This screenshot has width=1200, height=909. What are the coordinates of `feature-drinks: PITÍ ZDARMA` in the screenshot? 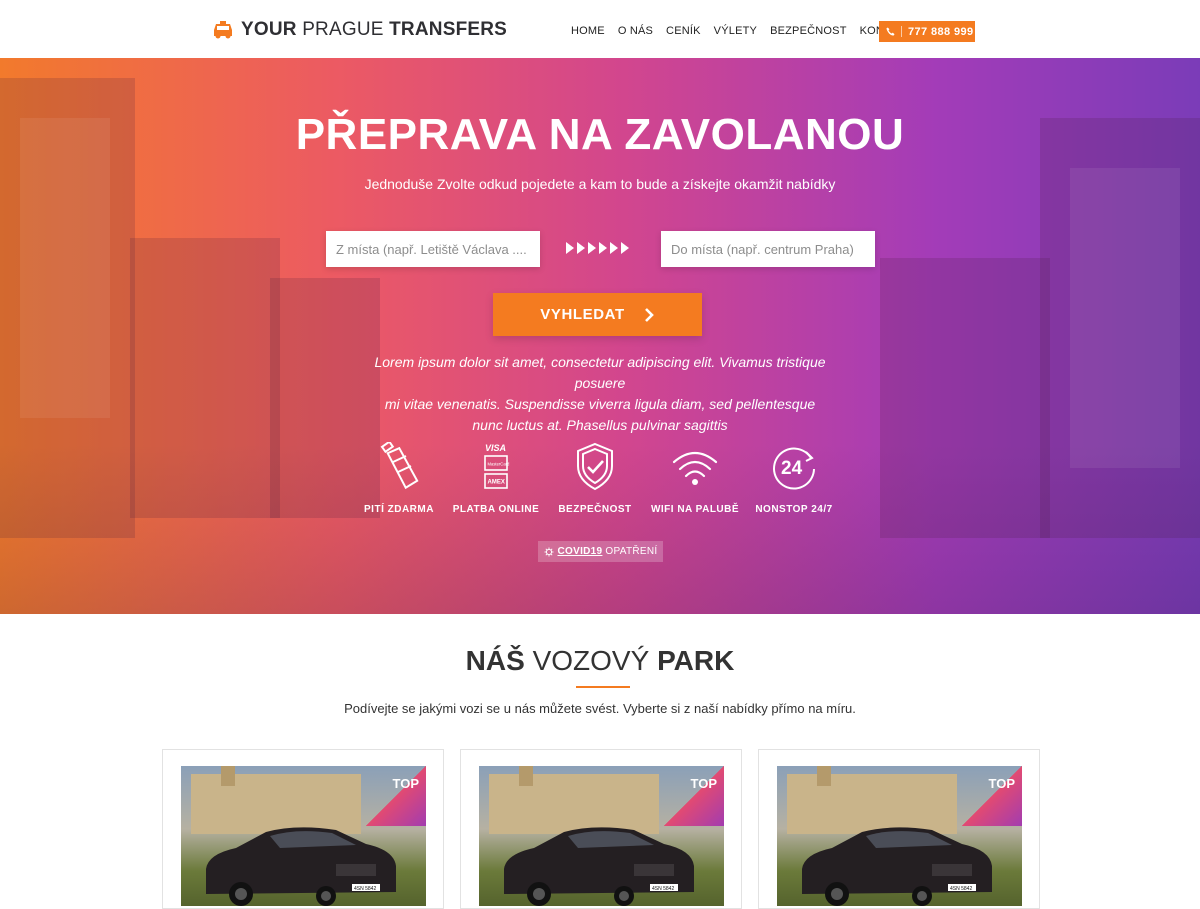 It's located at (399, 478).